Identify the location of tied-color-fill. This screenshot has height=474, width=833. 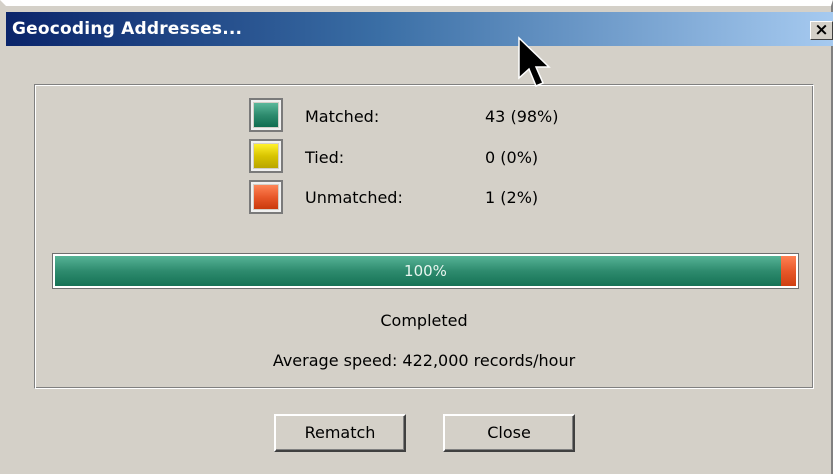
(266, 156).